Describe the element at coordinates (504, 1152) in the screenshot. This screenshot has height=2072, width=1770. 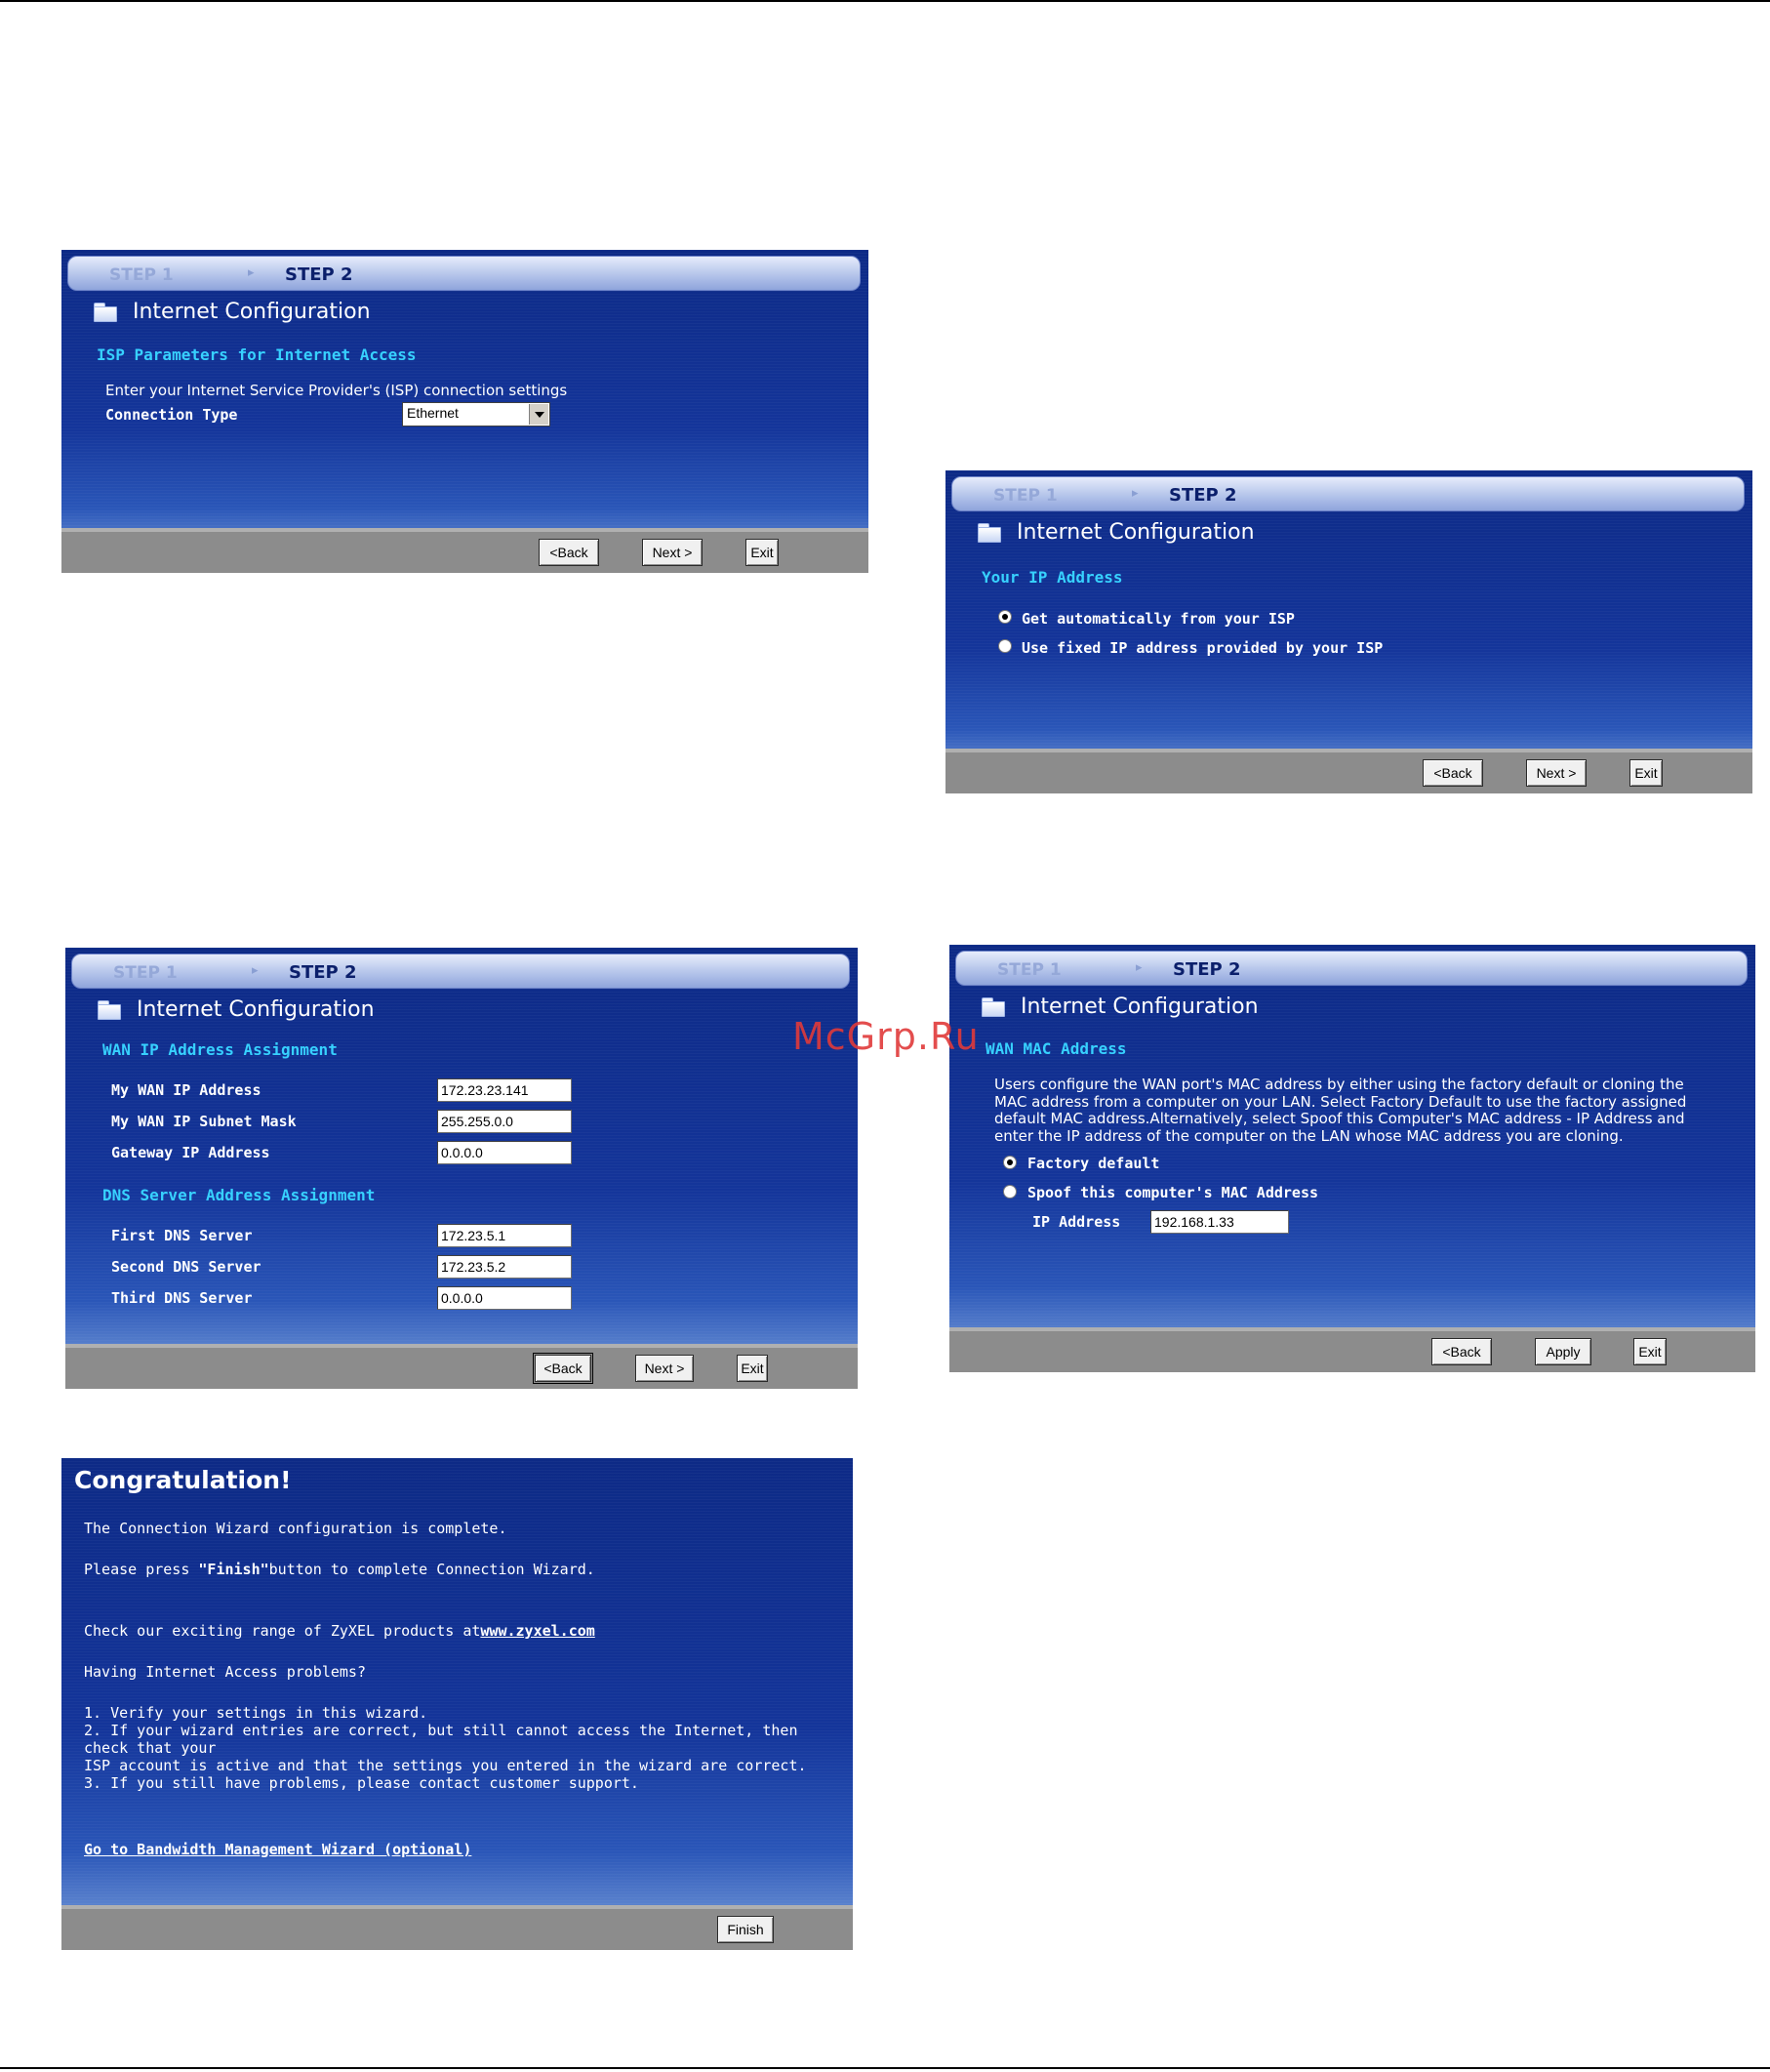
I see `gateway-ip-input` at that location.